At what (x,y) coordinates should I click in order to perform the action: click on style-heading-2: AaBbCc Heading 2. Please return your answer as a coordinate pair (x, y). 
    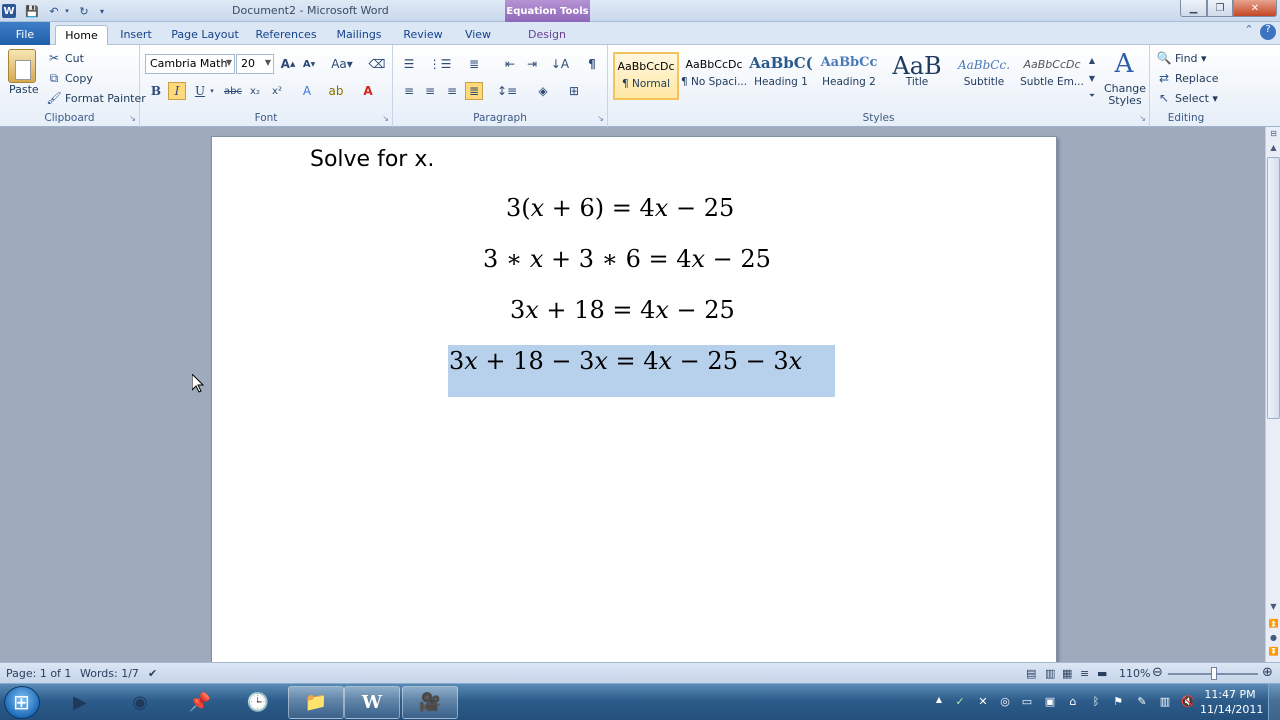
    Looking at the image, I should click on (849, 76).